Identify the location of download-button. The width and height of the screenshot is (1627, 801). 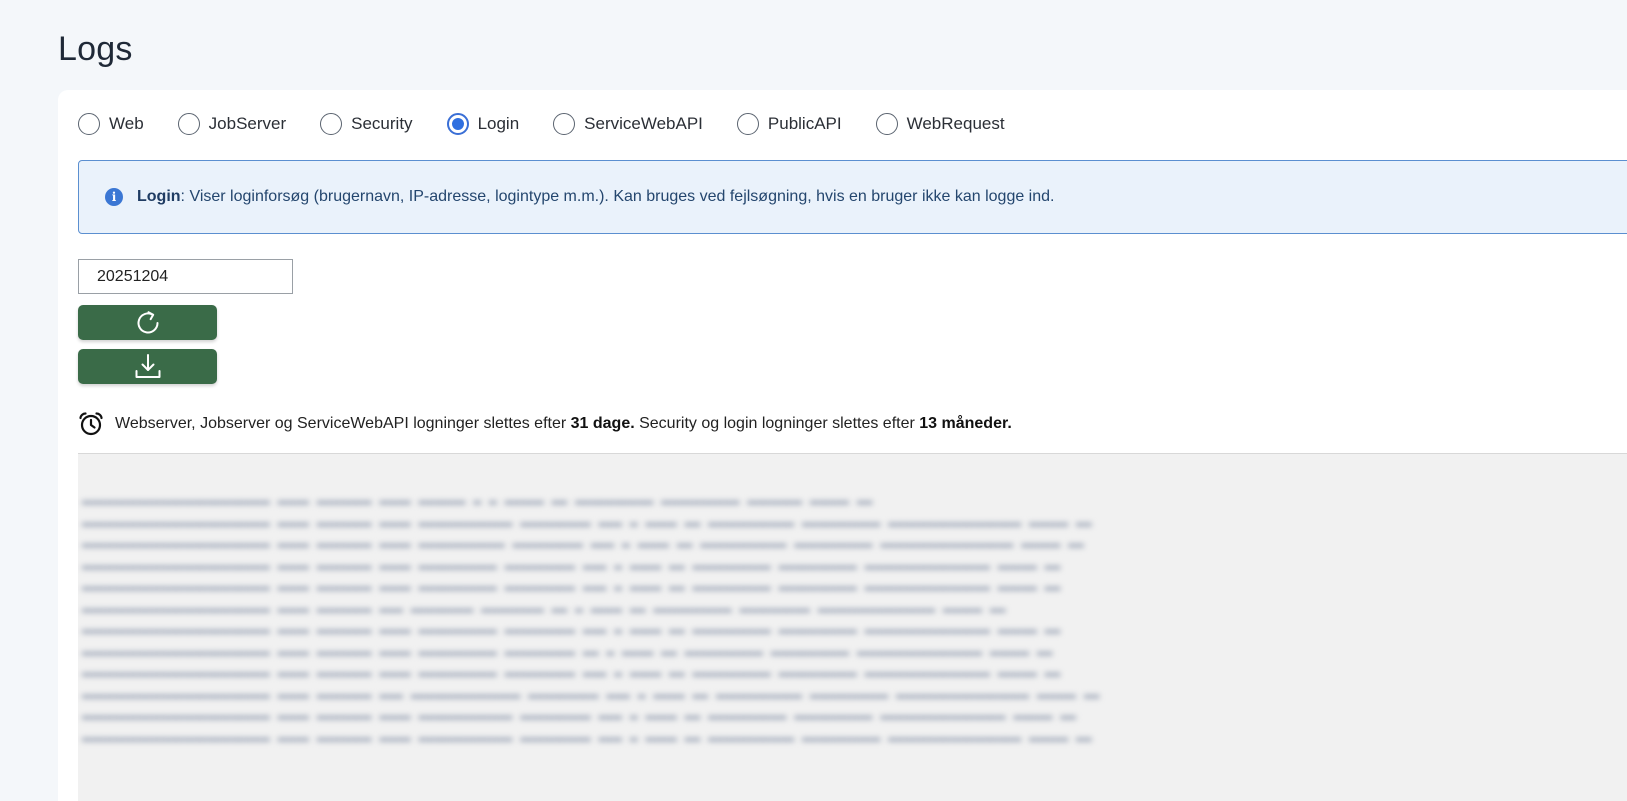
(147, 366).